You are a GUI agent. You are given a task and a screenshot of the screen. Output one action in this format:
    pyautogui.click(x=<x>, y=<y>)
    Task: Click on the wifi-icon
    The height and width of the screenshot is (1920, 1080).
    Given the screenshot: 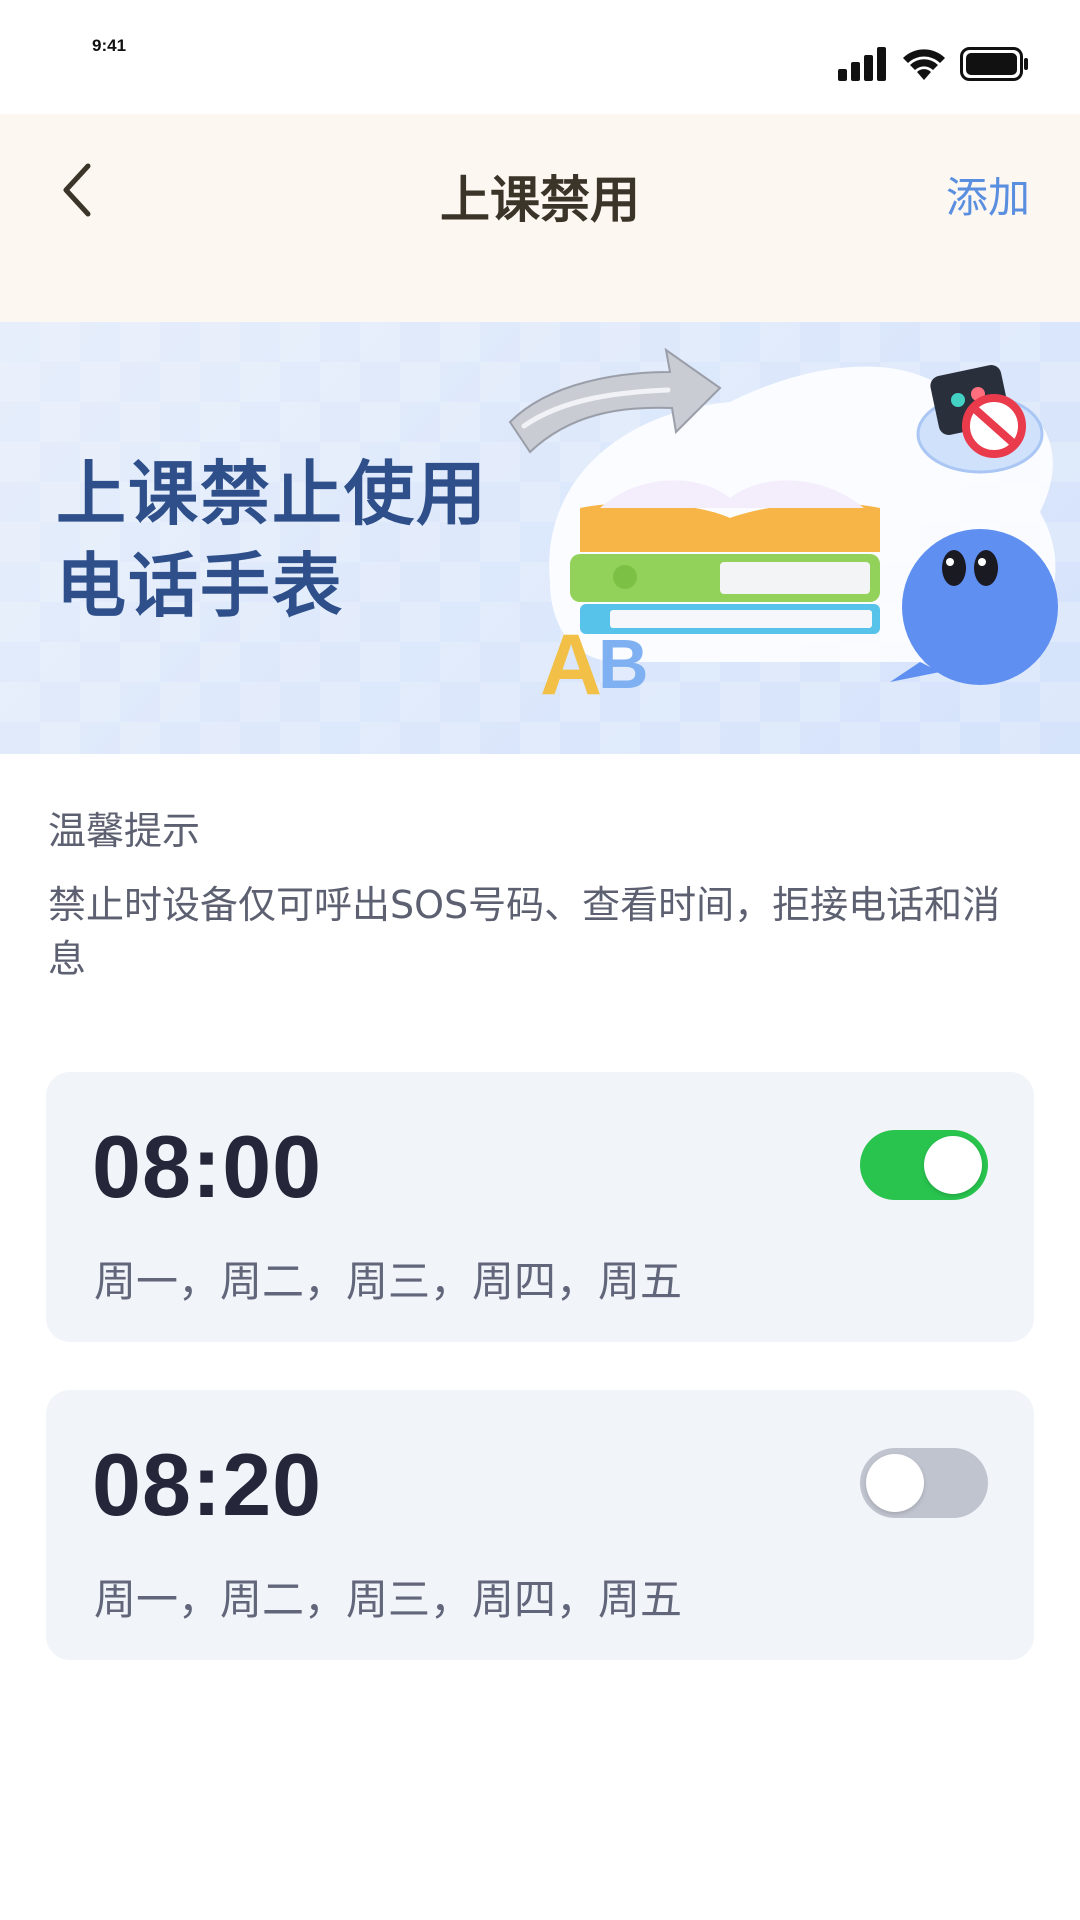 What is the action you would take?
    pyautogui.click(x=924, y=64)
    